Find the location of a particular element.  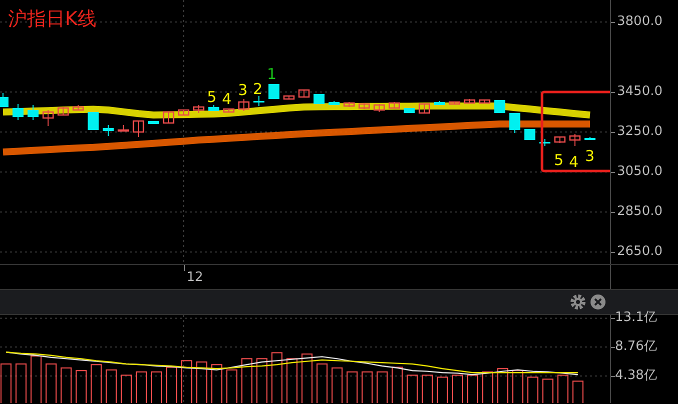

axis-label: 8.76亿 is located at coordinates (636, 347).